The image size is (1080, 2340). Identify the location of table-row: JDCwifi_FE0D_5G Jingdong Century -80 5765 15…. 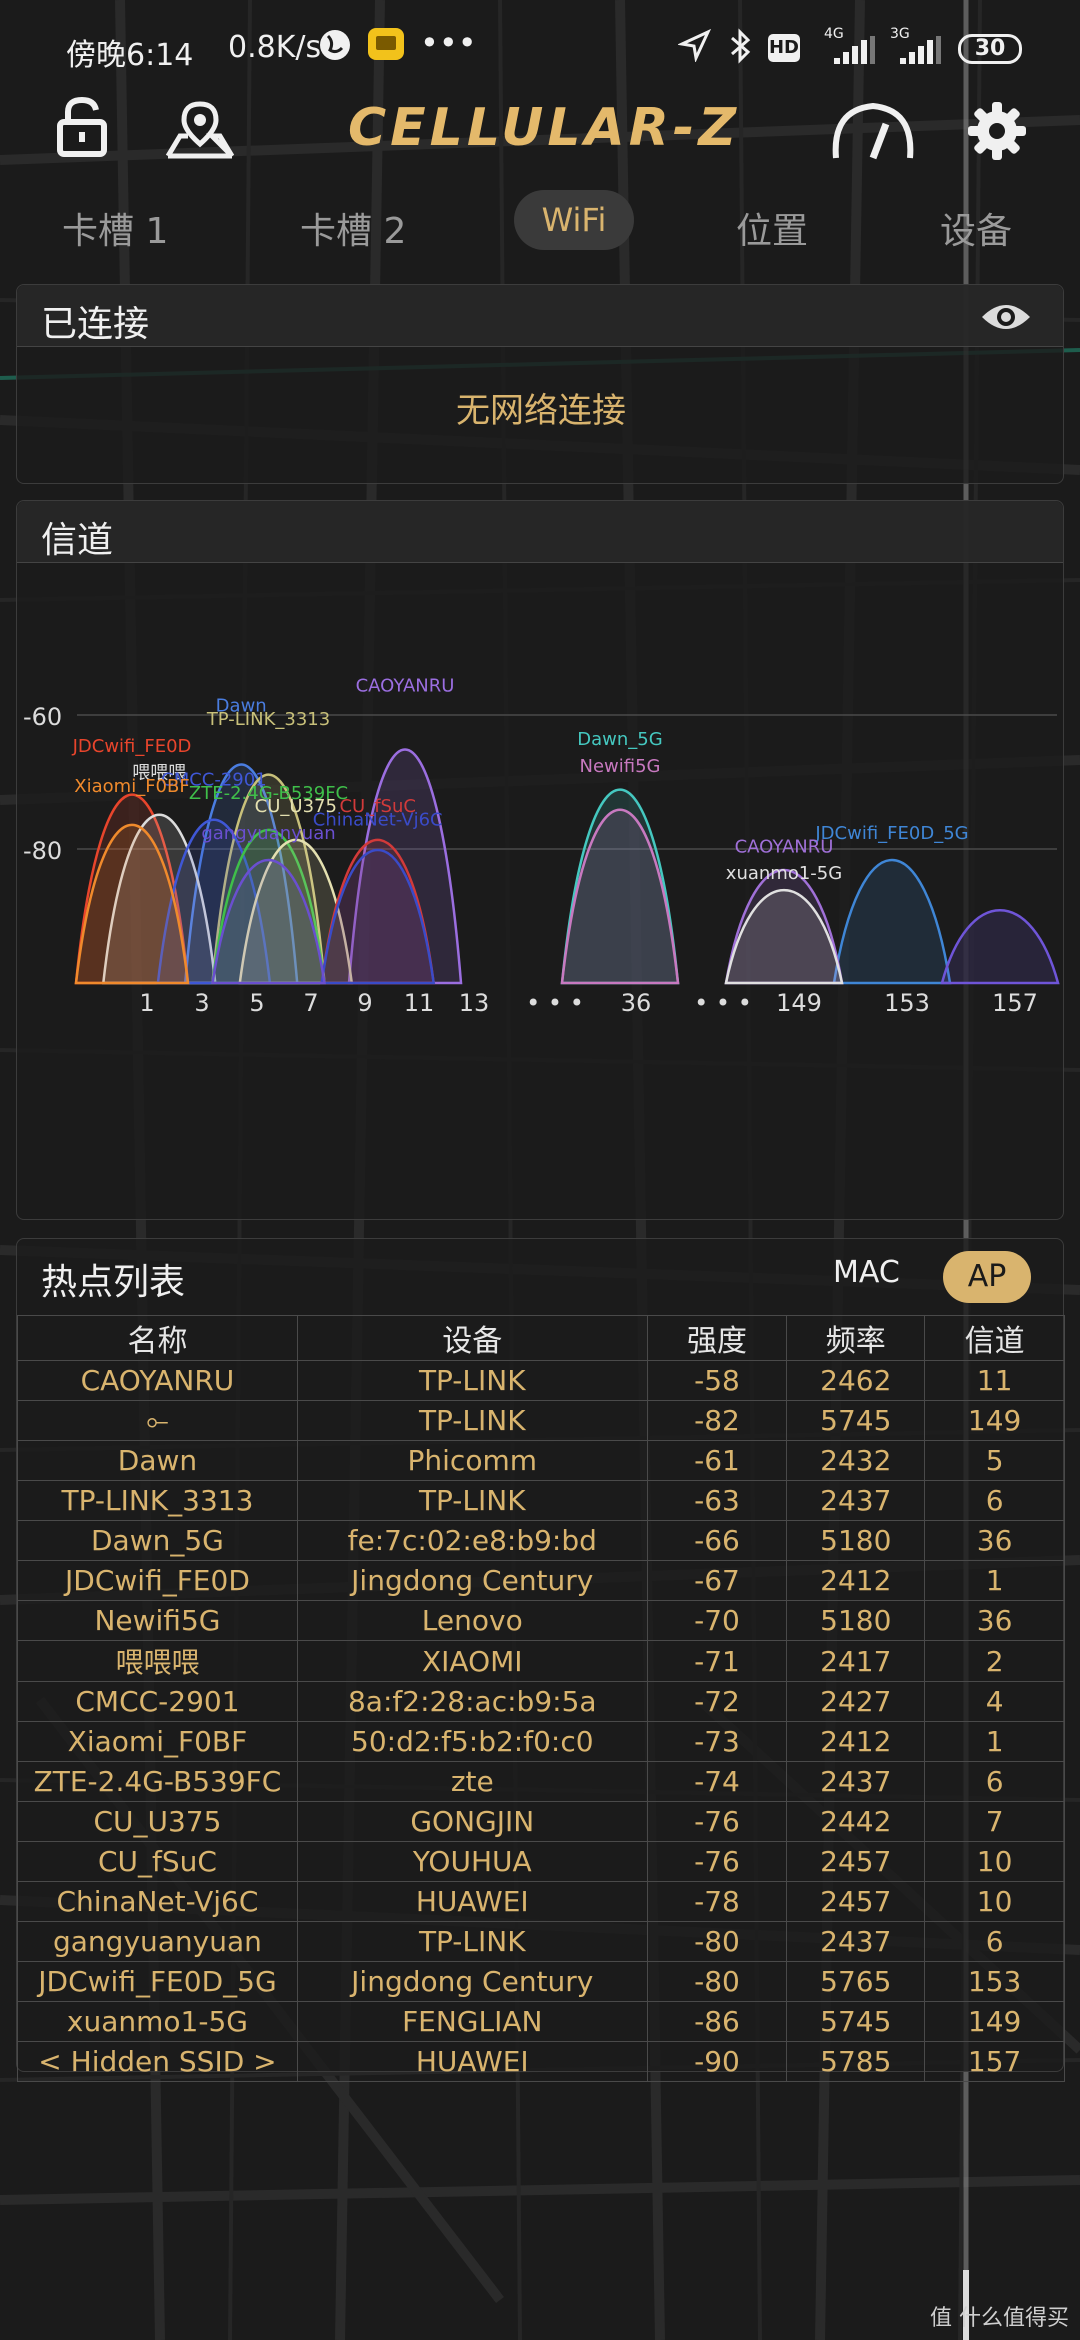
(541, 1981).